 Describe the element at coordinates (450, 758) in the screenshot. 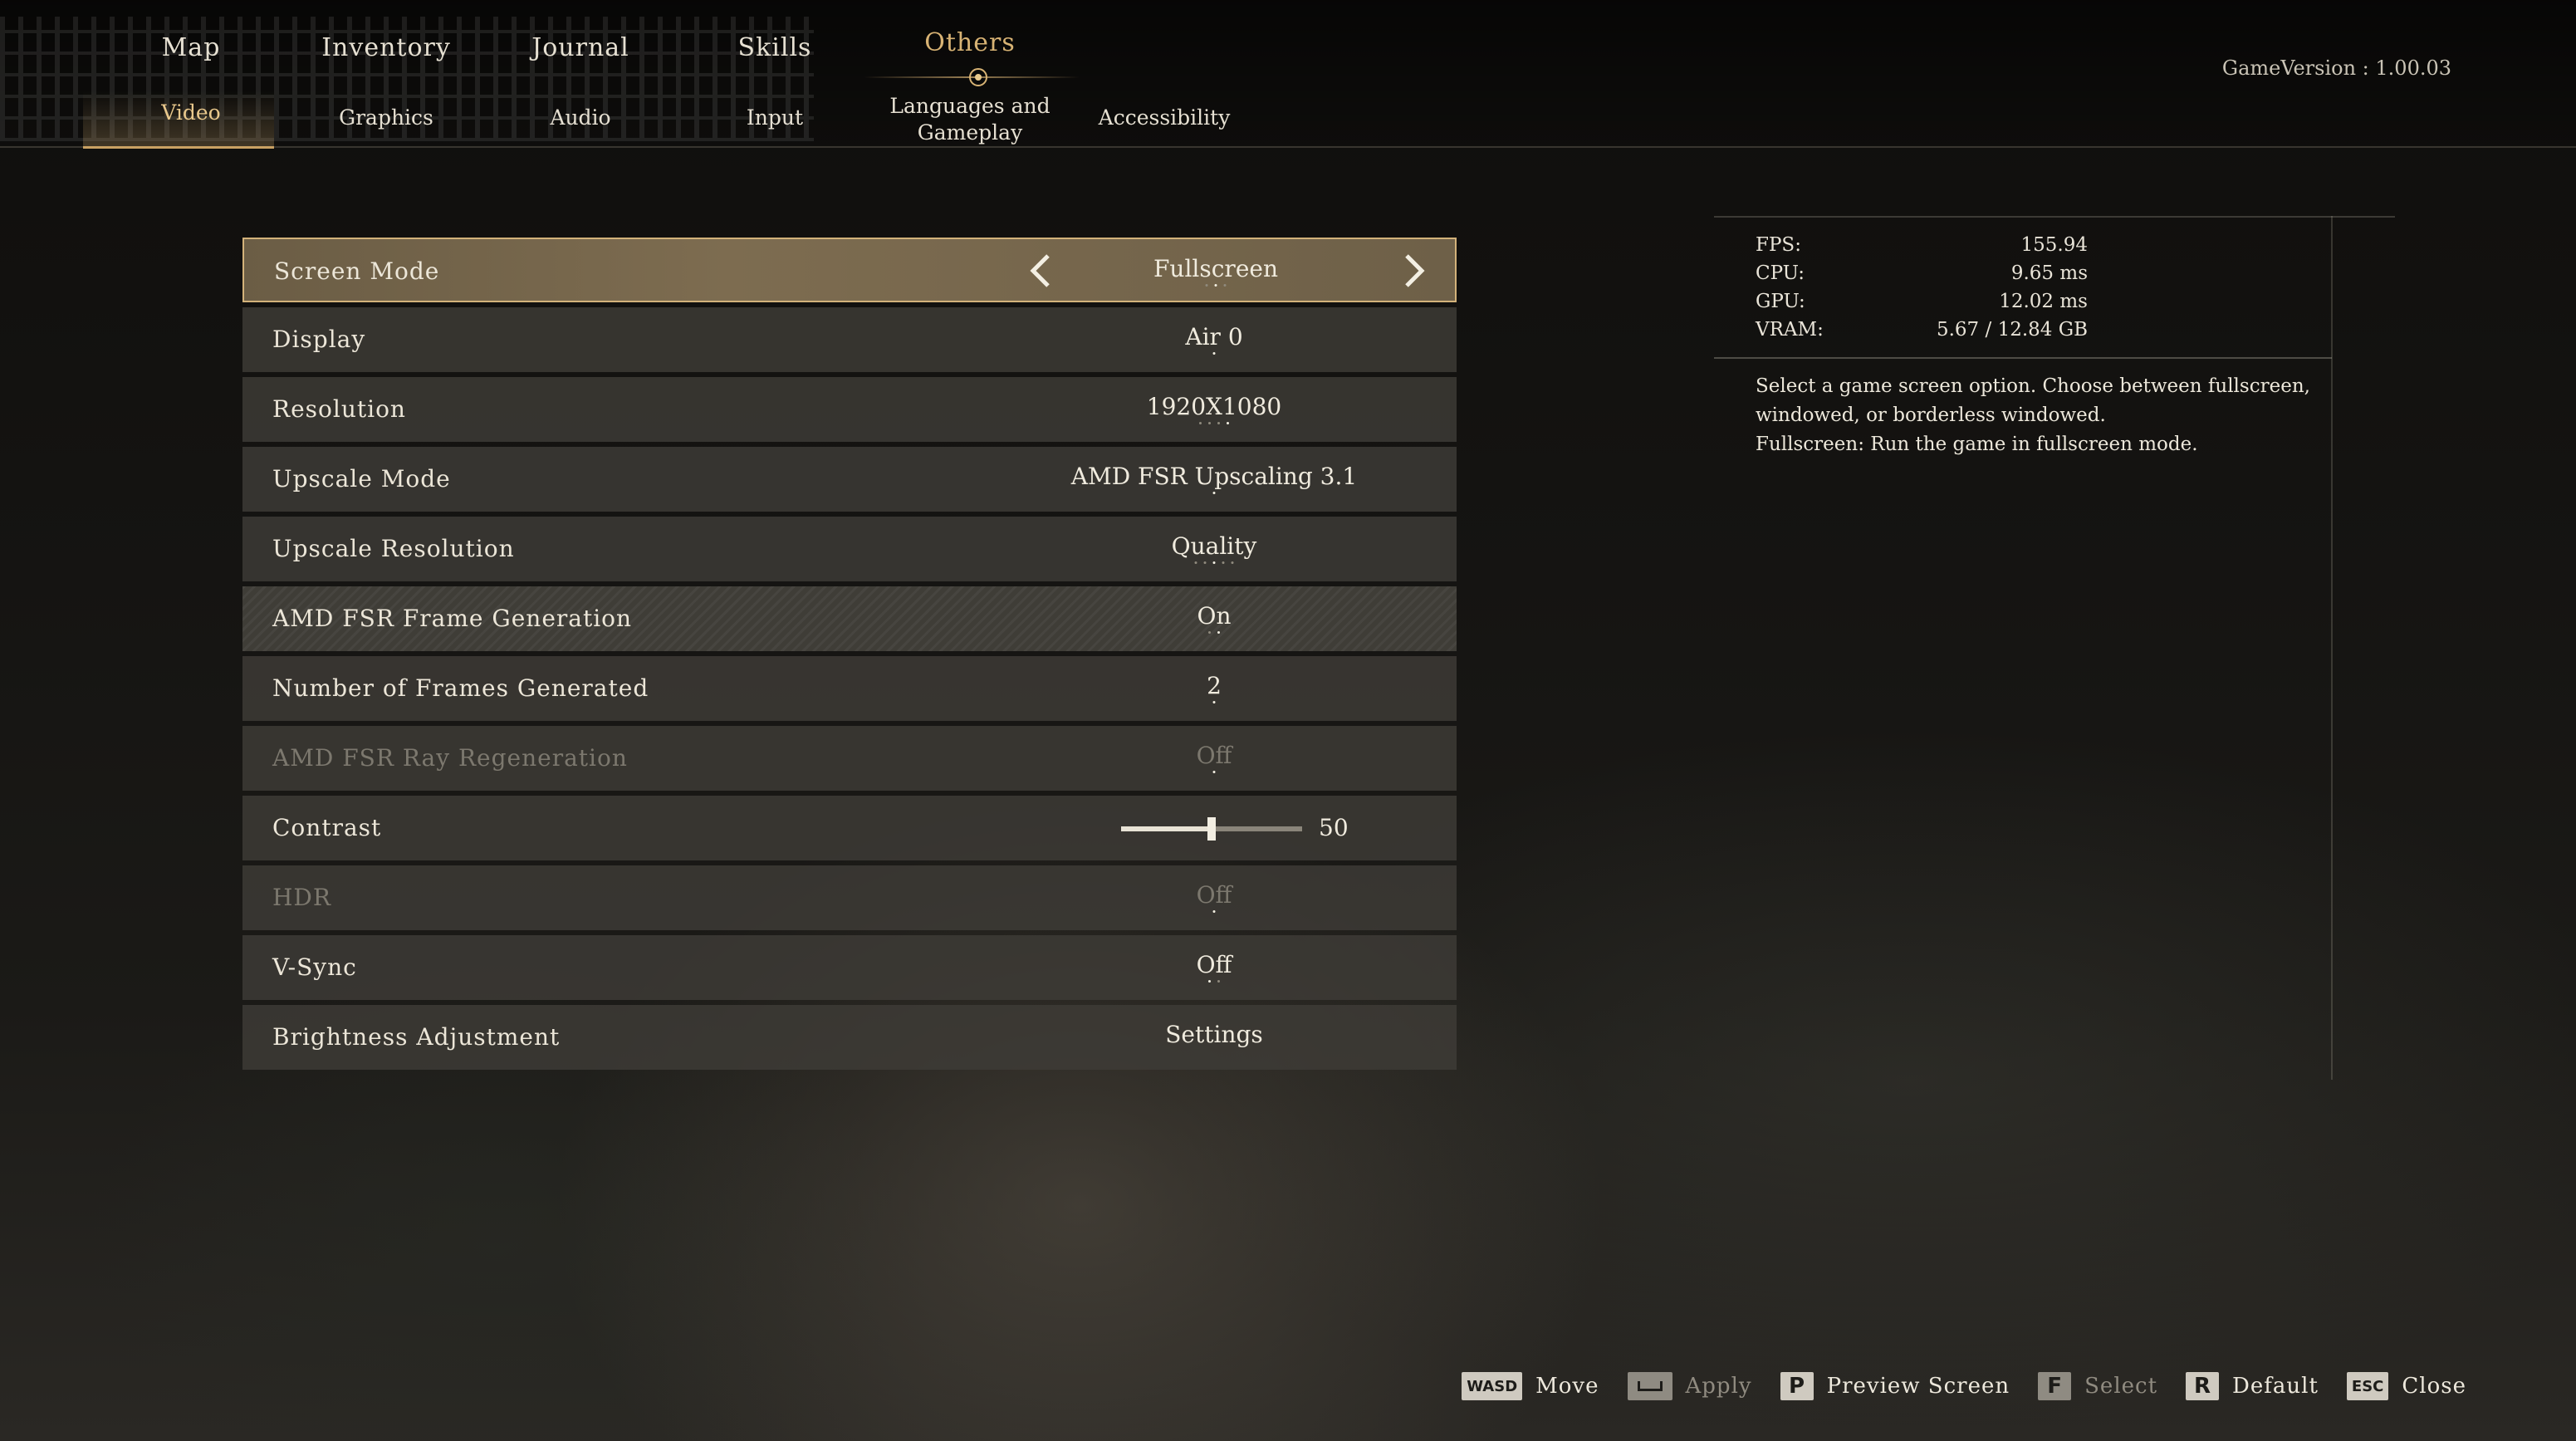

I see `setting-label: AMD FSR Ray Regeneration` at that location.